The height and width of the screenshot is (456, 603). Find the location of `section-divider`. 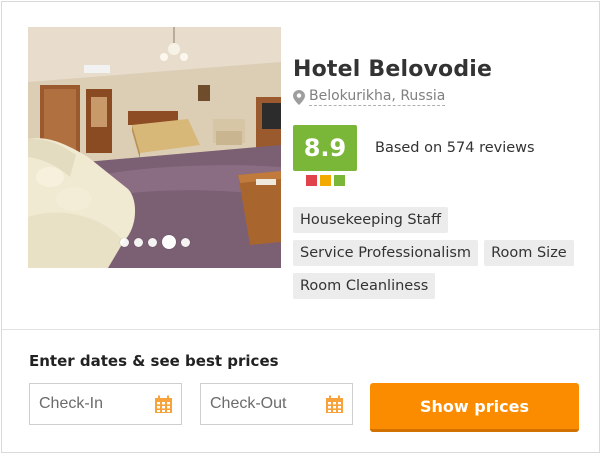

section-divider is located at coordinates (300, 329).